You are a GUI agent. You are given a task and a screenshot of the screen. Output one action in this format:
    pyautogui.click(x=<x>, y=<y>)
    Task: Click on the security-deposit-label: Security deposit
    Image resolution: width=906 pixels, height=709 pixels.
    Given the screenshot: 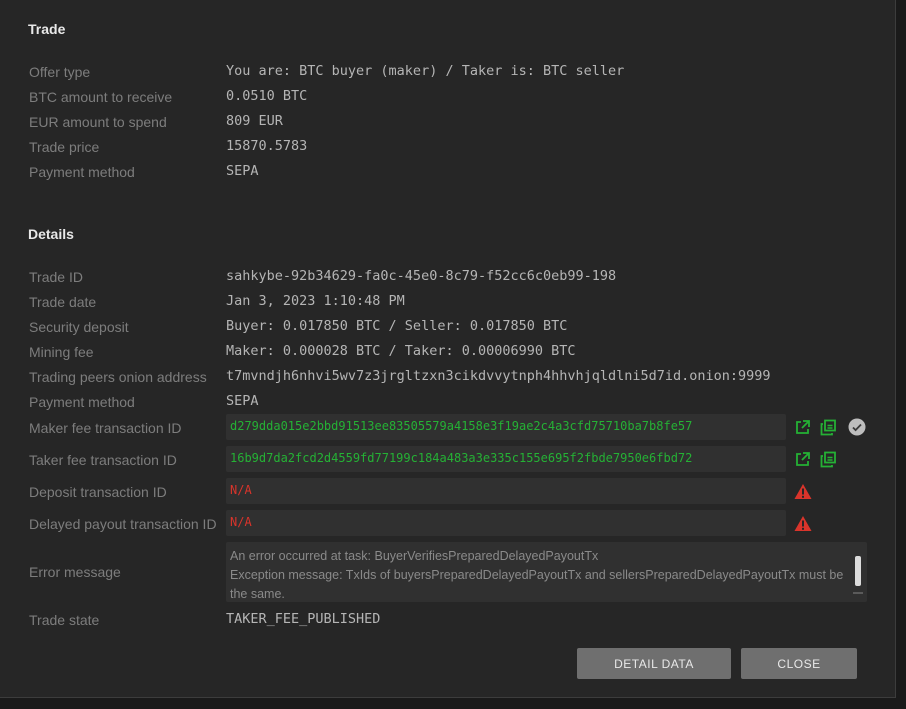 What is the action you would take?
    pyautogui.click(x=79, y=327)
    